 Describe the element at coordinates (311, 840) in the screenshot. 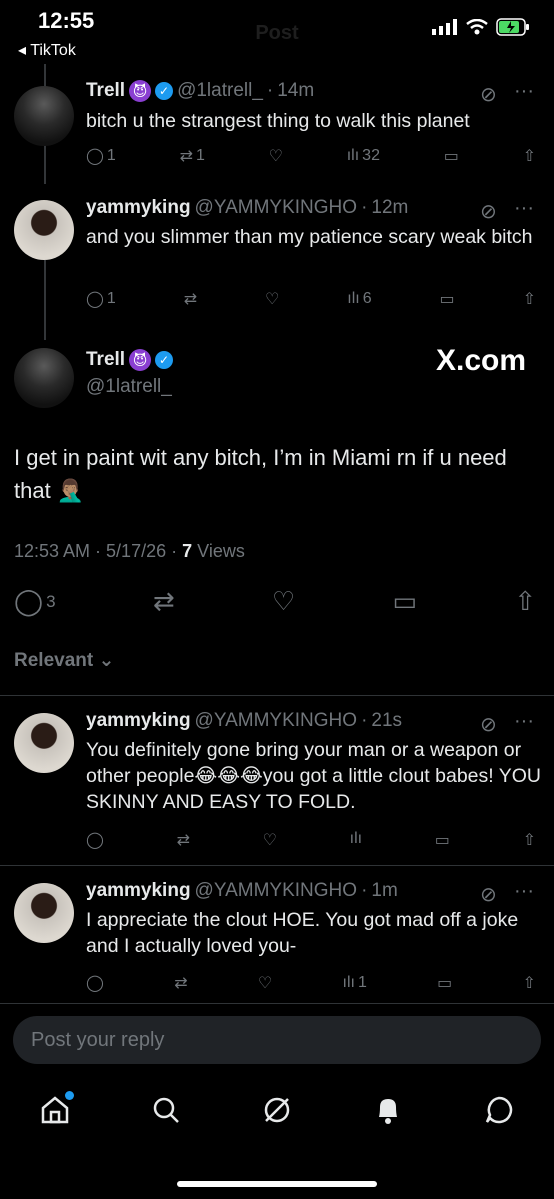

I see `tweet-actions: ◯ ⇄ ♡ ılı ▭ ⇧` at that location.